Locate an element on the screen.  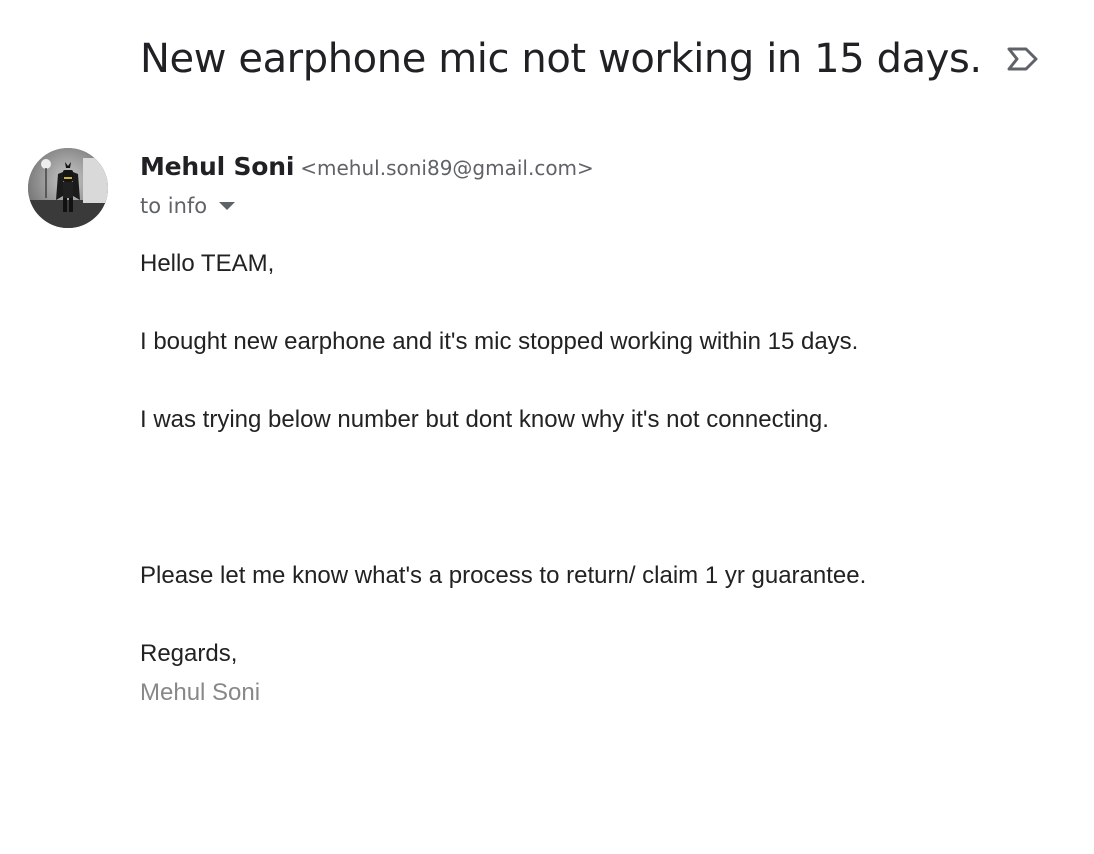
recipient-text: to info is located at coordinates (174, 206).